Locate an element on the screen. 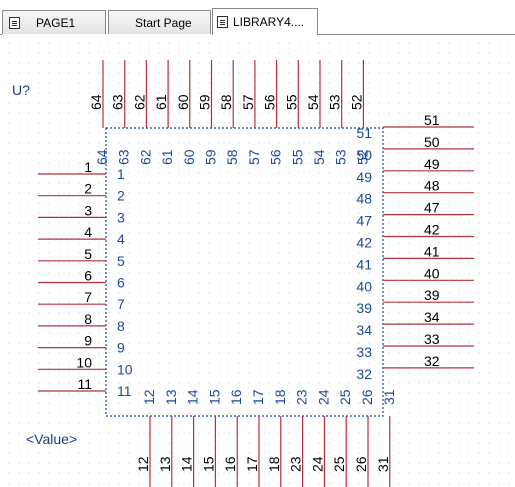  pin-number: 7 is located at coordinates (88, 297).